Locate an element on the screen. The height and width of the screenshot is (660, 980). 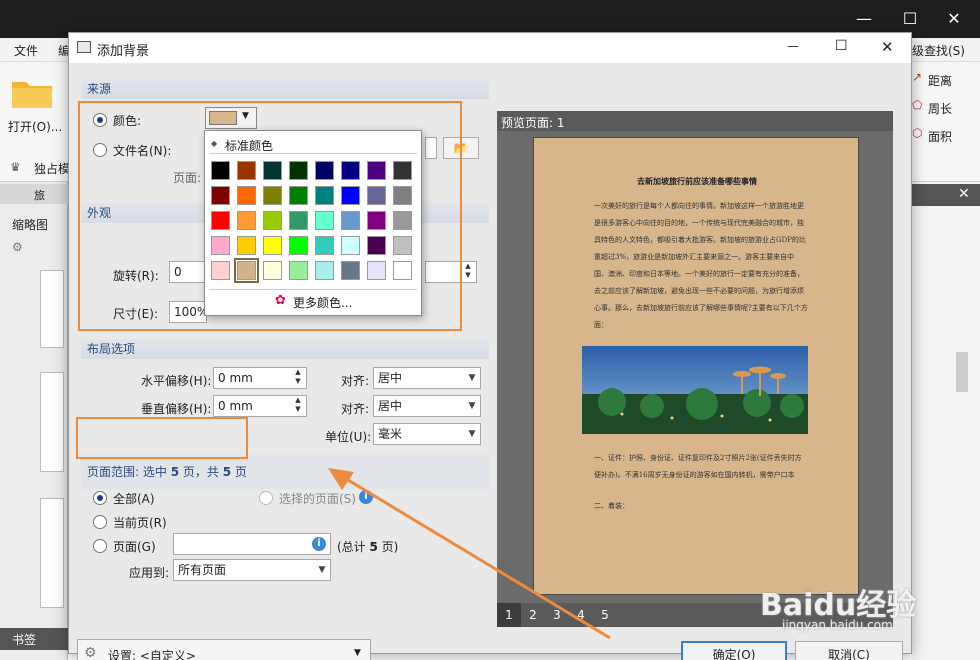
exclusive-mode-label: 独占模 is located at coordinates (52, 168).